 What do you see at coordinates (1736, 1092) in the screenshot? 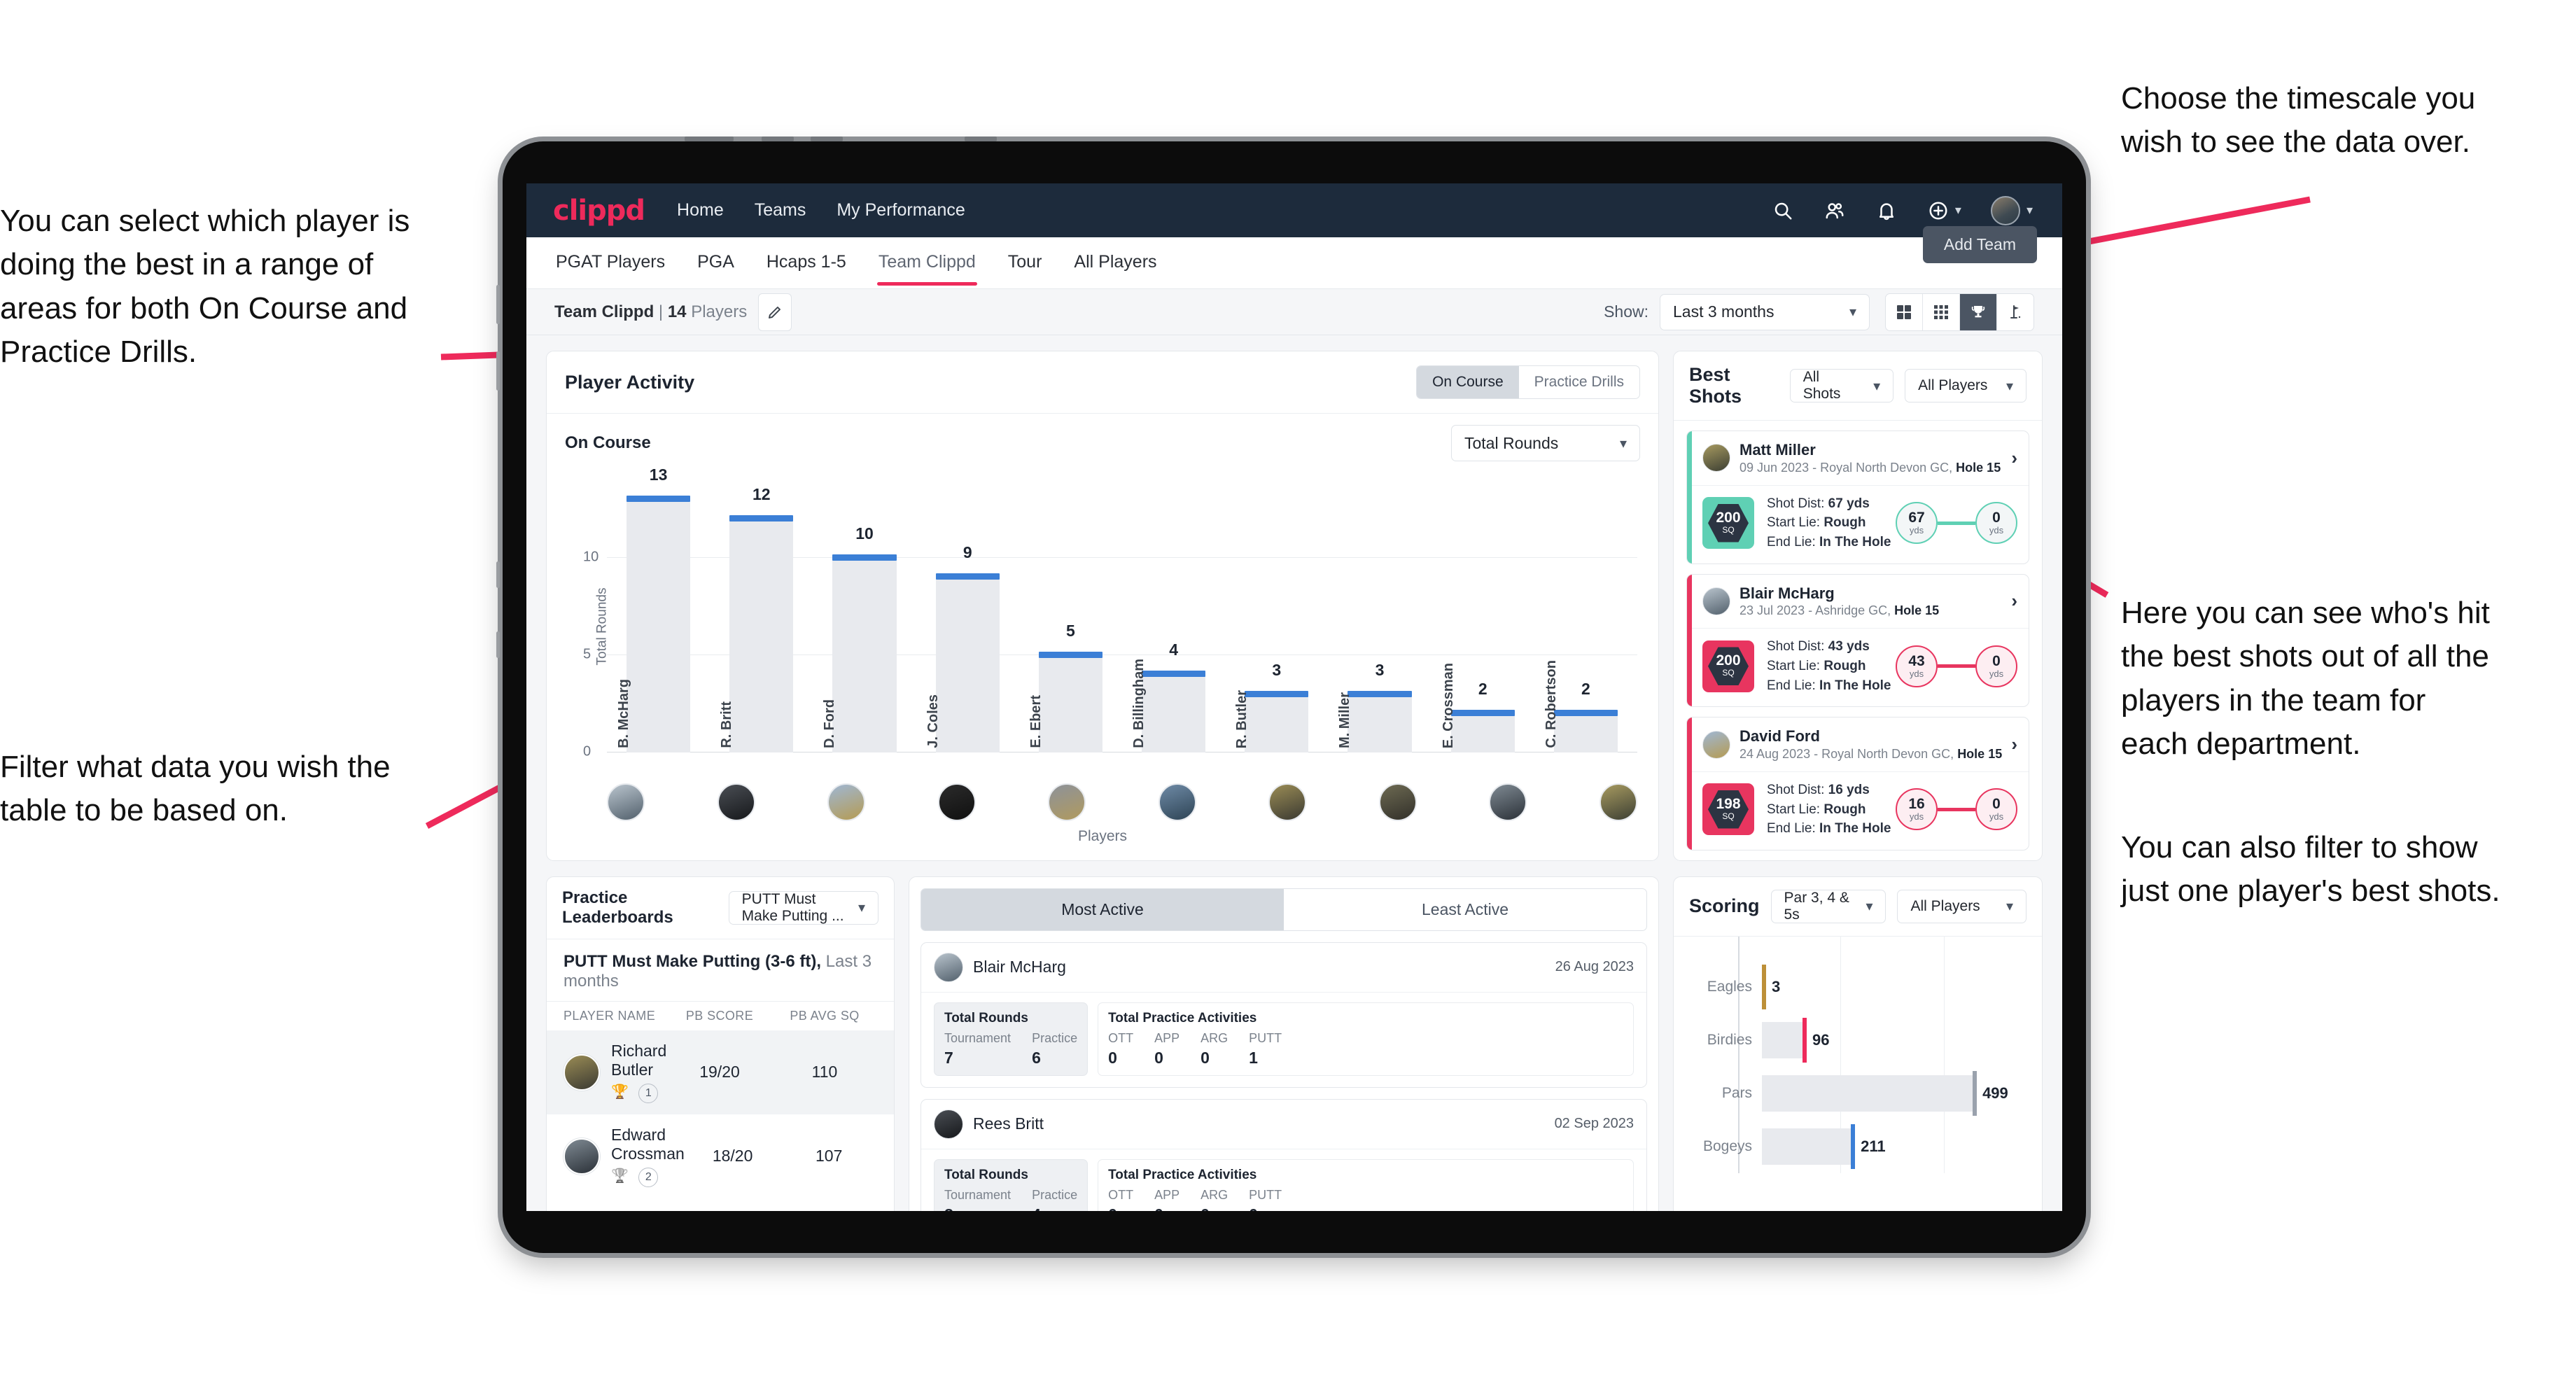
I see `scoring-category-label: Pars` at bounding box center [1736, 1092].